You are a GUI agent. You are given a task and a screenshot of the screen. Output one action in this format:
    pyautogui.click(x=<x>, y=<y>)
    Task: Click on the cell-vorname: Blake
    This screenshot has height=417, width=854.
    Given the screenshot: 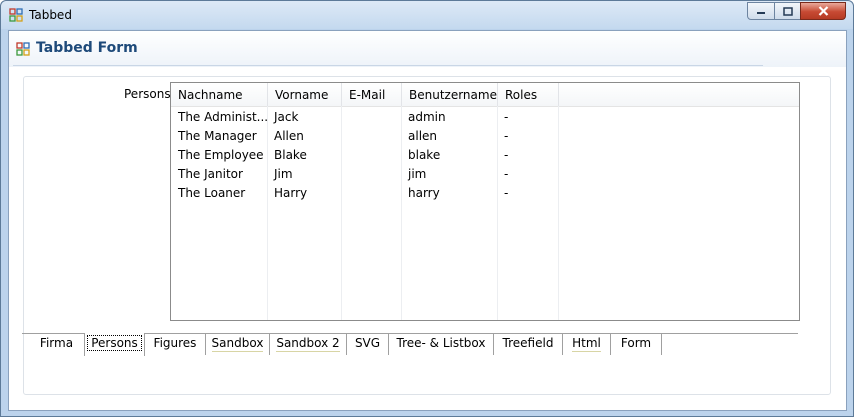 What is the action you would take?
    pyautogui.click(x=290, y=155)
    